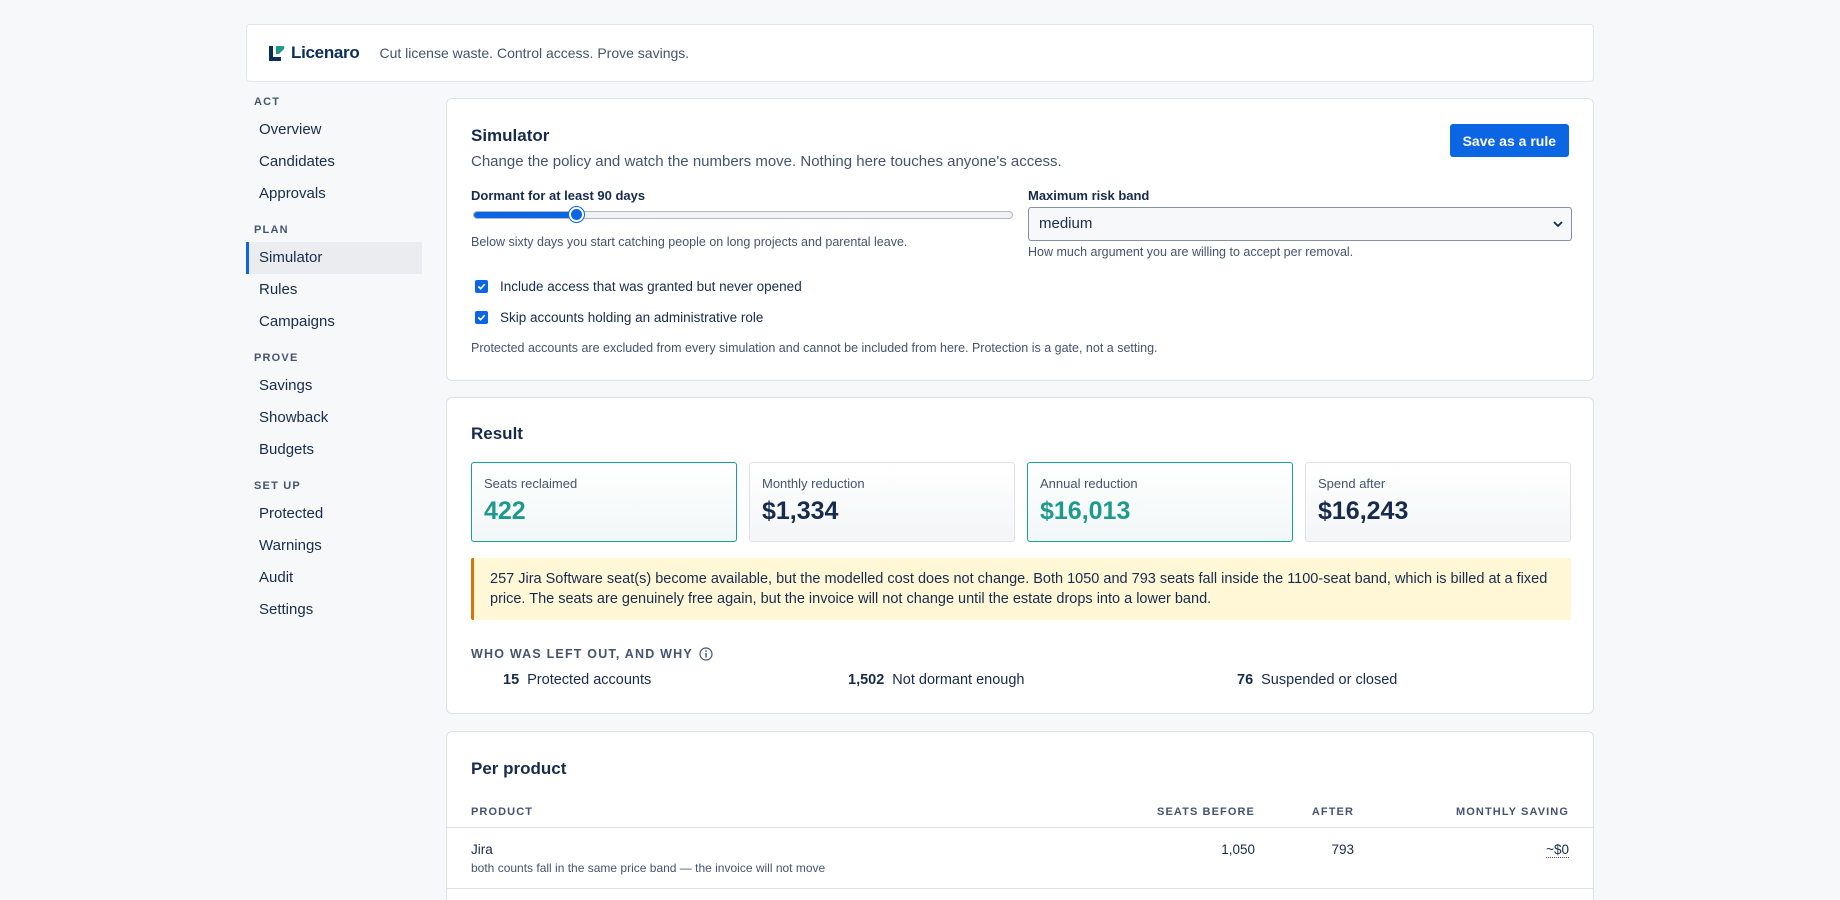 The image size is (1840, 900). What do you see at coordinates (1509, 140) in the screenshot?
I see `save-as-rule-button: Save as a rule` at bounding box center [1509, 140].